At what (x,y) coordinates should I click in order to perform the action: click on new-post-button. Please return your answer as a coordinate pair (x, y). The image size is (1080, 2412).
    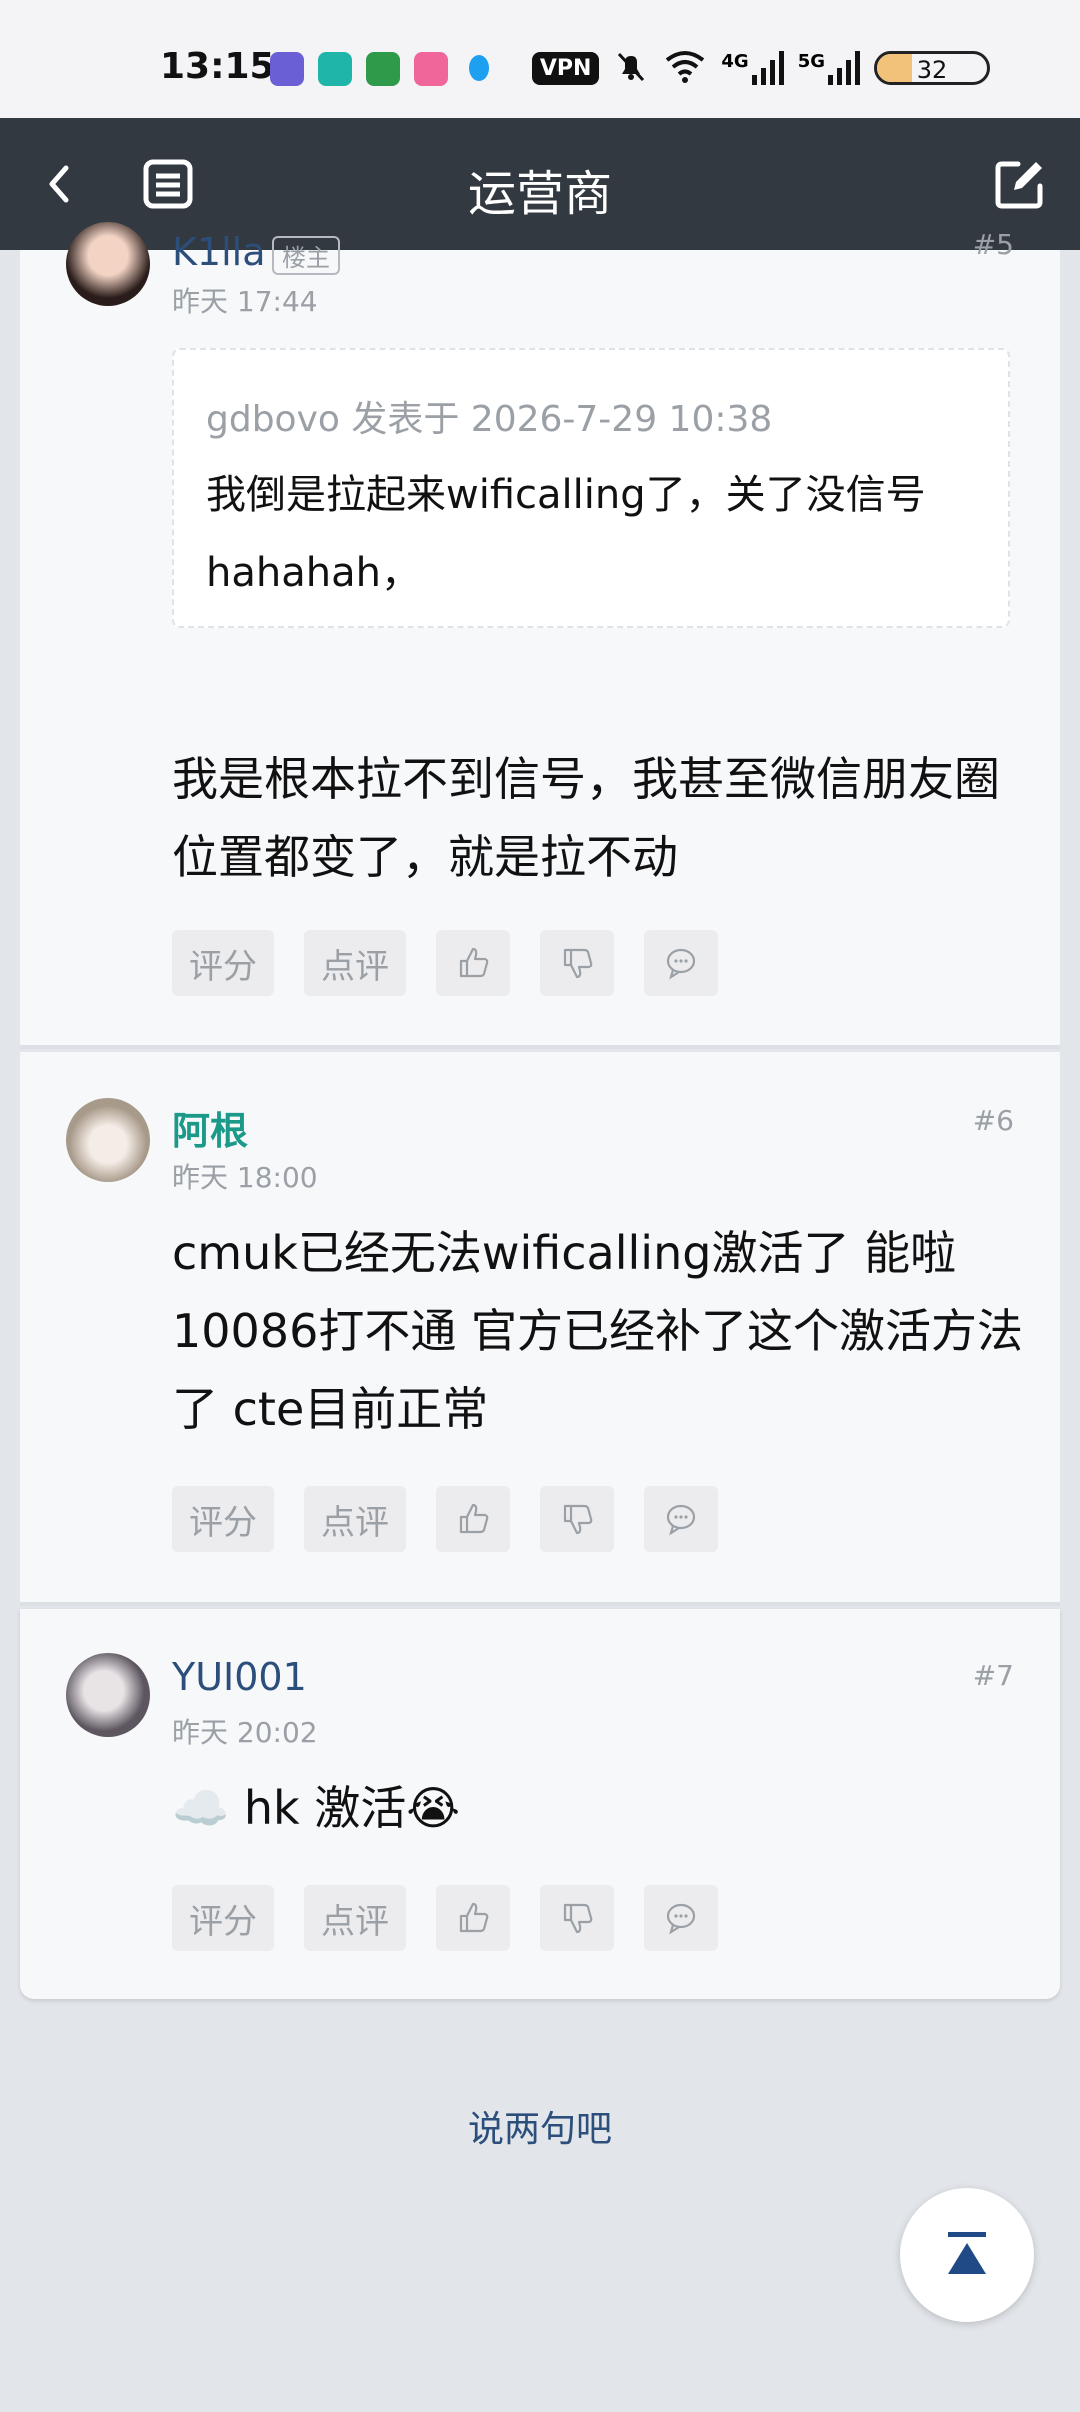
    Looking at the image, I should click on (1020, 184).